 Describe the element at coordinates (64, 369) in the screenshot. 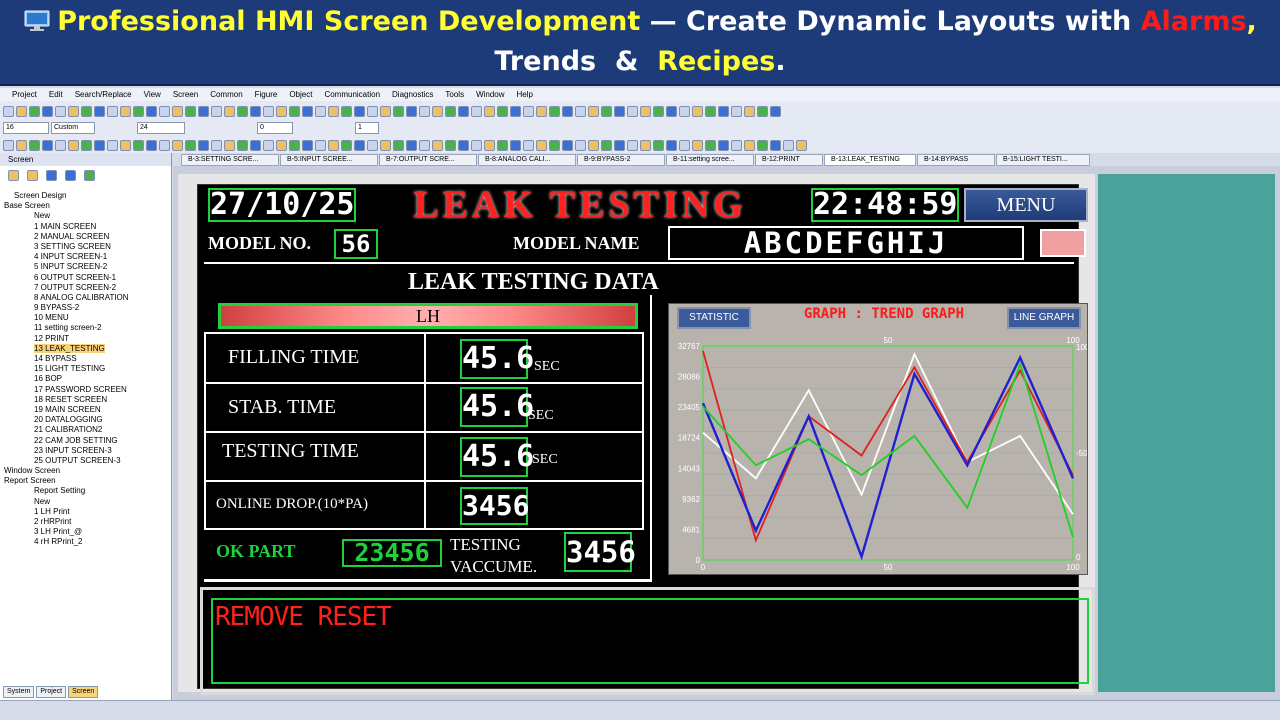

I see `tree-item: 15 LIGHT TESTING` at that location.